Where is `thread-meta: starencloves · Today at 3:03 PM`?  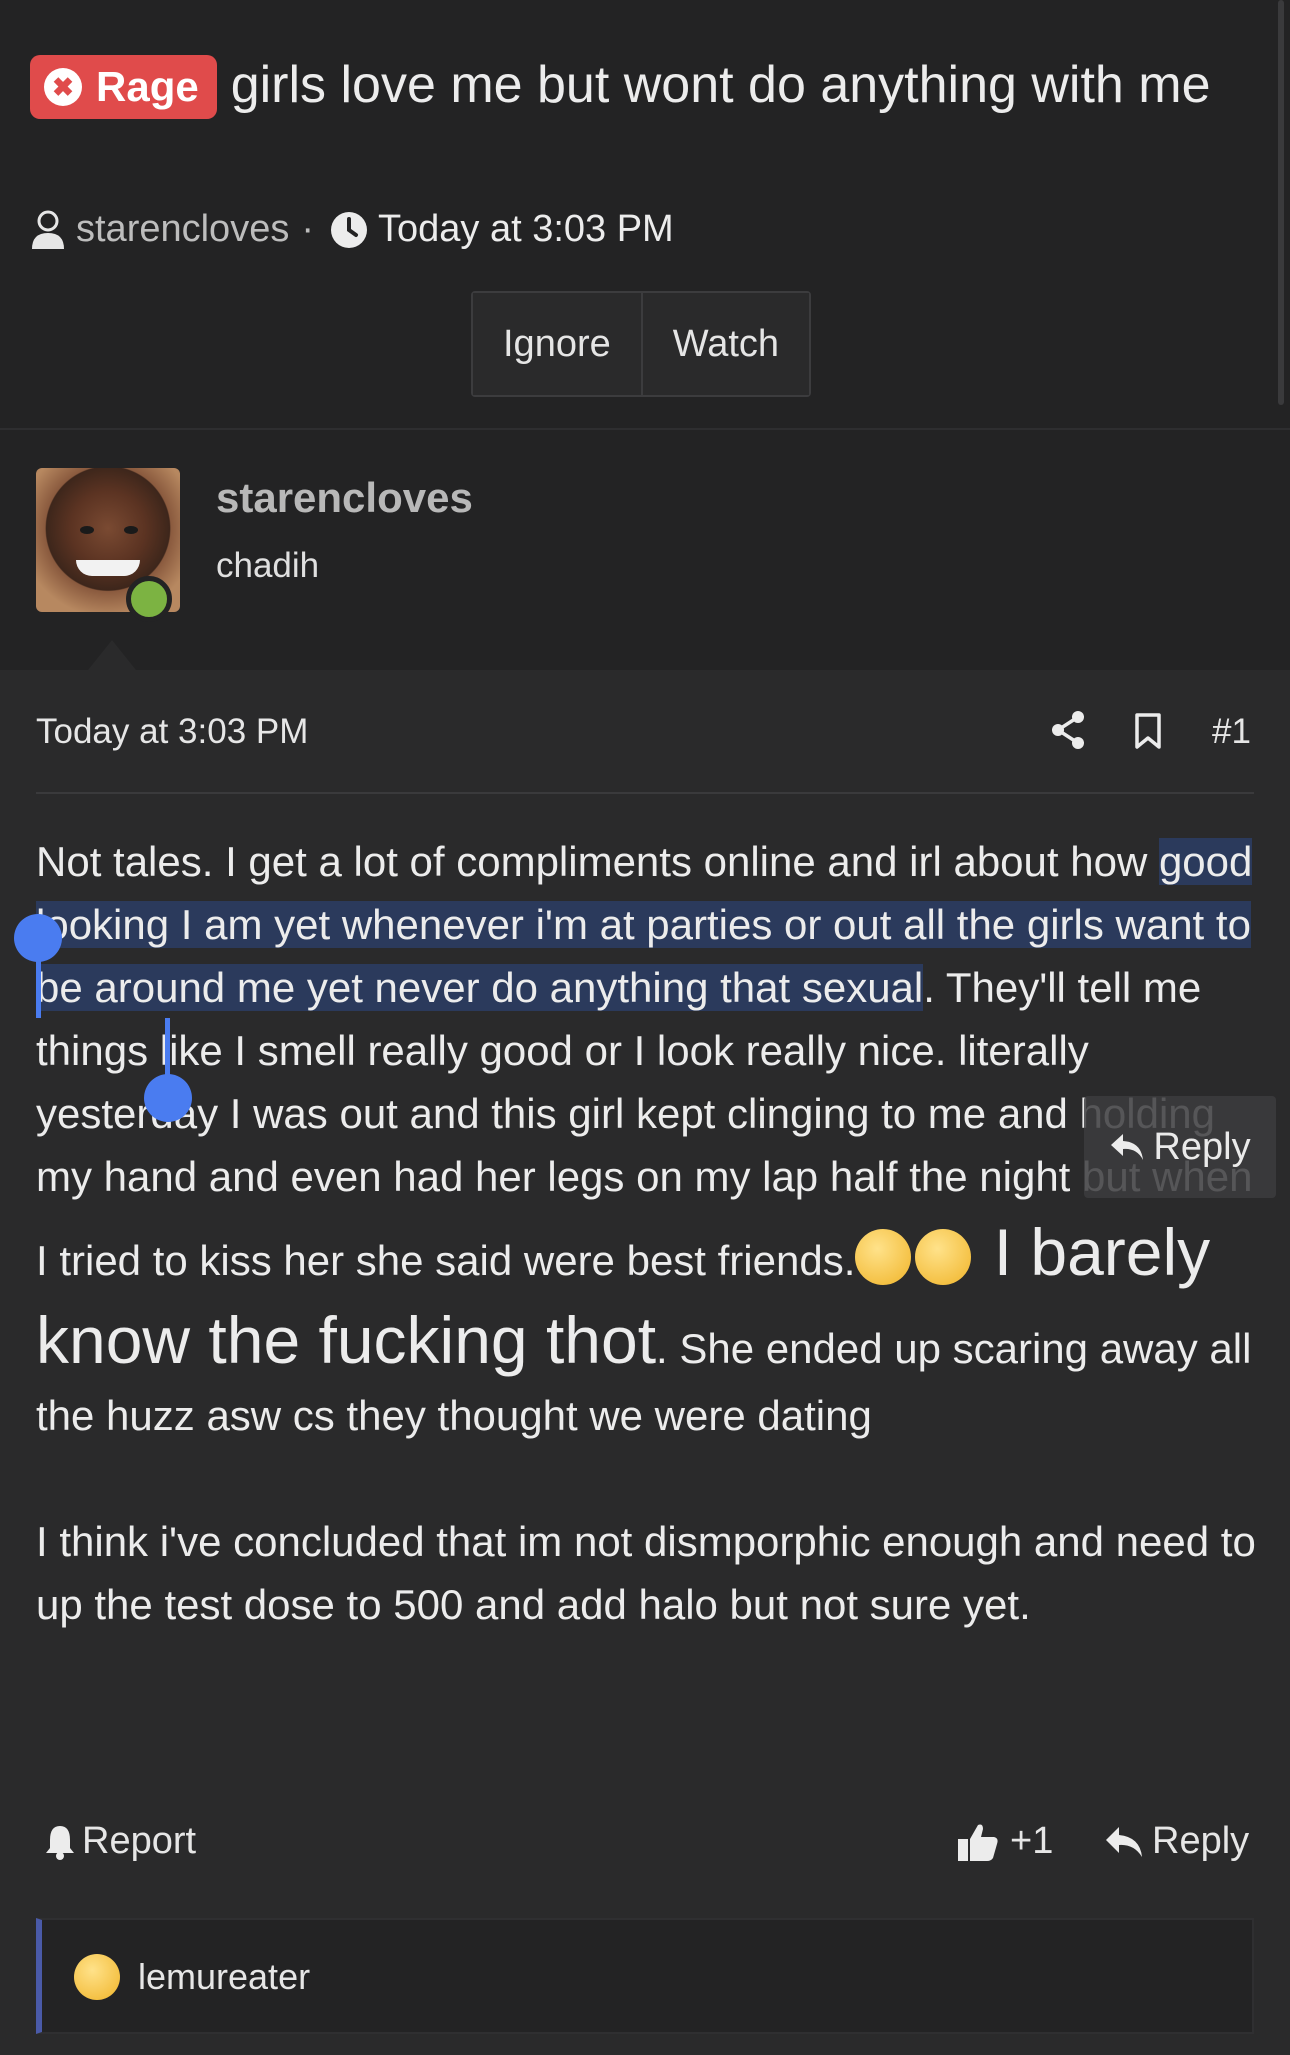 thread-meta: starencloves · Today at 3:03 PM is located at coordinates (352, 229).